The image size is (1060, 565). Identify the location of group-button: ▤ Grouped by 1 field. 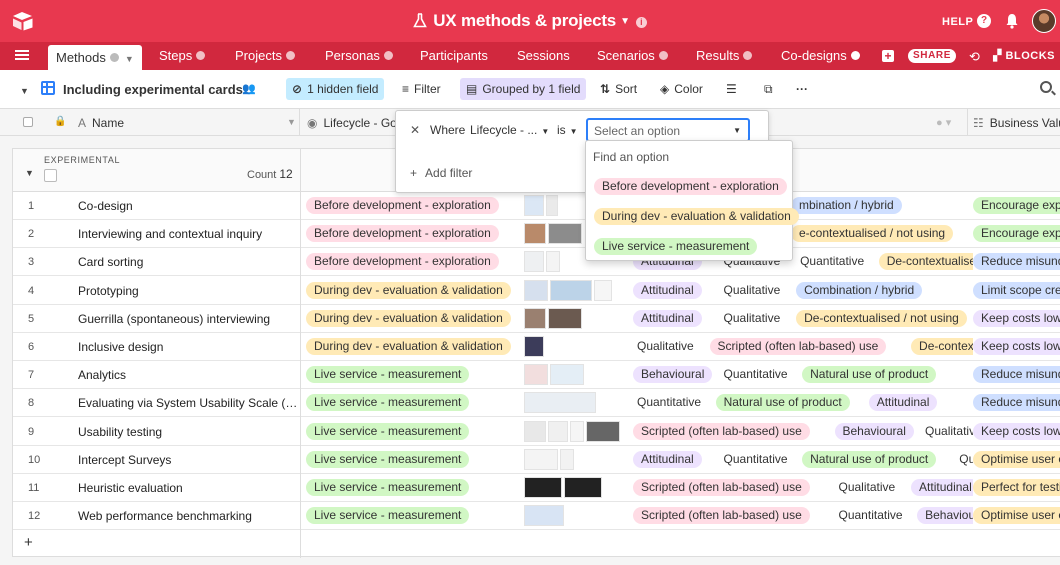
(523, 89).